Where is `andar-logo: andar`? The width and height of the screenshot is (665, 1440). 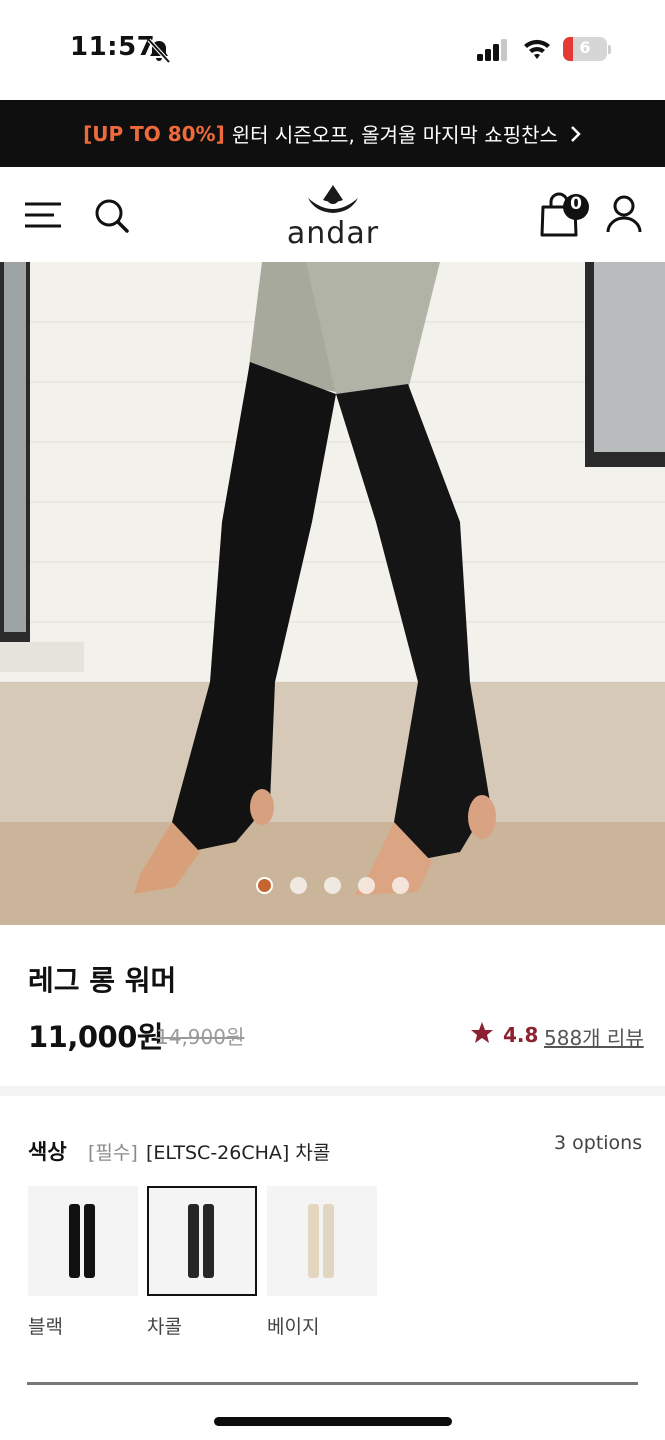
andar-logo: andar is located at coordinates (333, 216).